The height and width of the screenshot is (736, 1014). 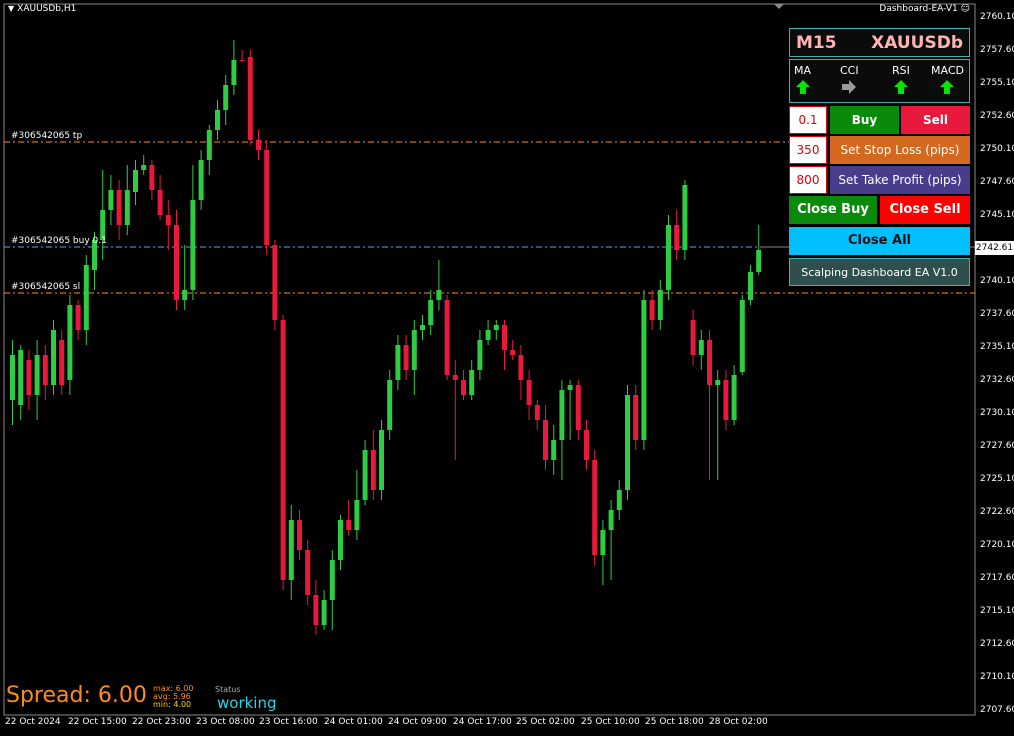 I want to click on indicator-ma: MA, so click(x=802, y=79).